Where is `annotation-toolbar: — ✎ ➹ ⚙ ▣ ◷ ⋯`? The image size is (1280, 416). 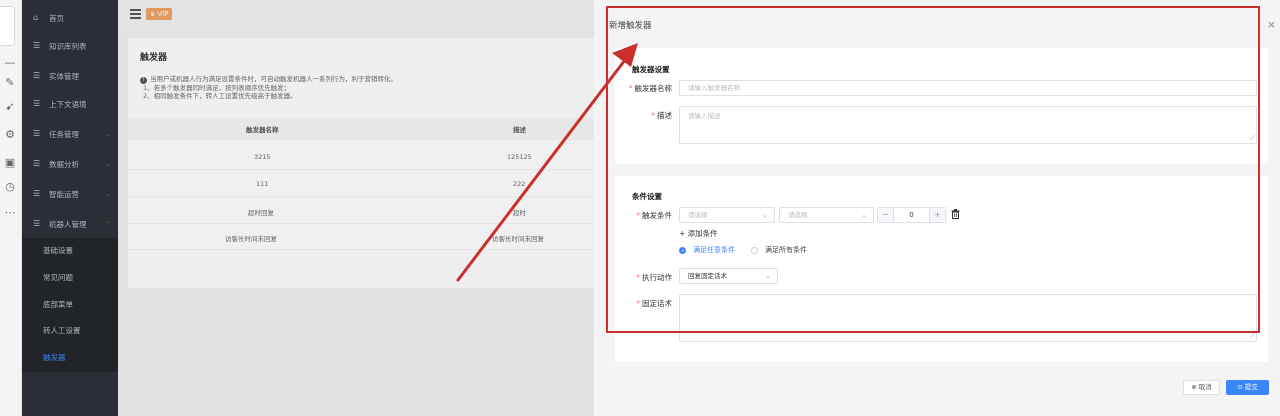 annotation-toolbar: — ✎ ➹ ⚙ ▣ ◷ ⋯ is located at coordinates (11, 208).